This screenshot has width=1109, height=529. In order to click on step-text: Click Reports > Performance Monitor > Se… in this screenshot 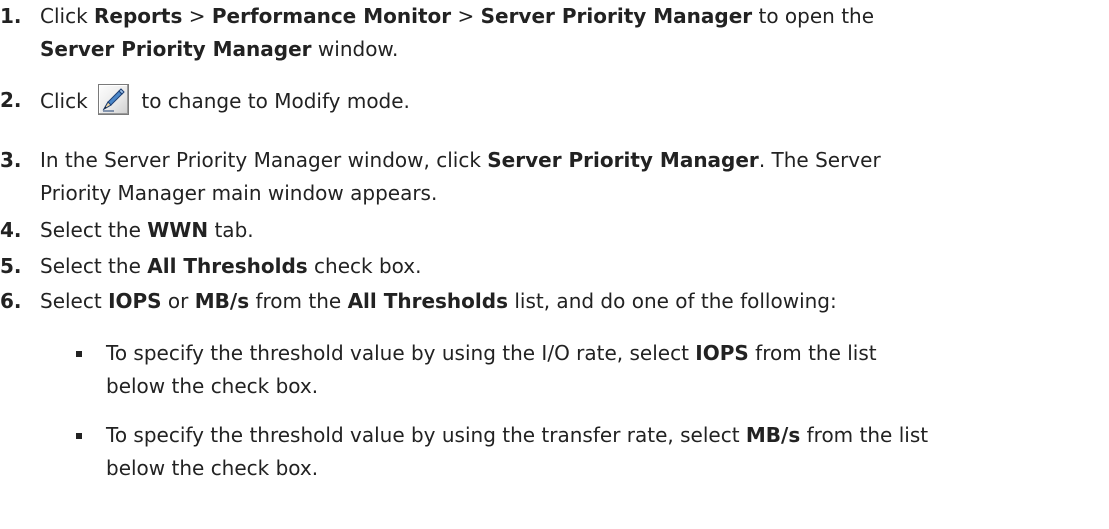, I will do `click(565, 33)`.